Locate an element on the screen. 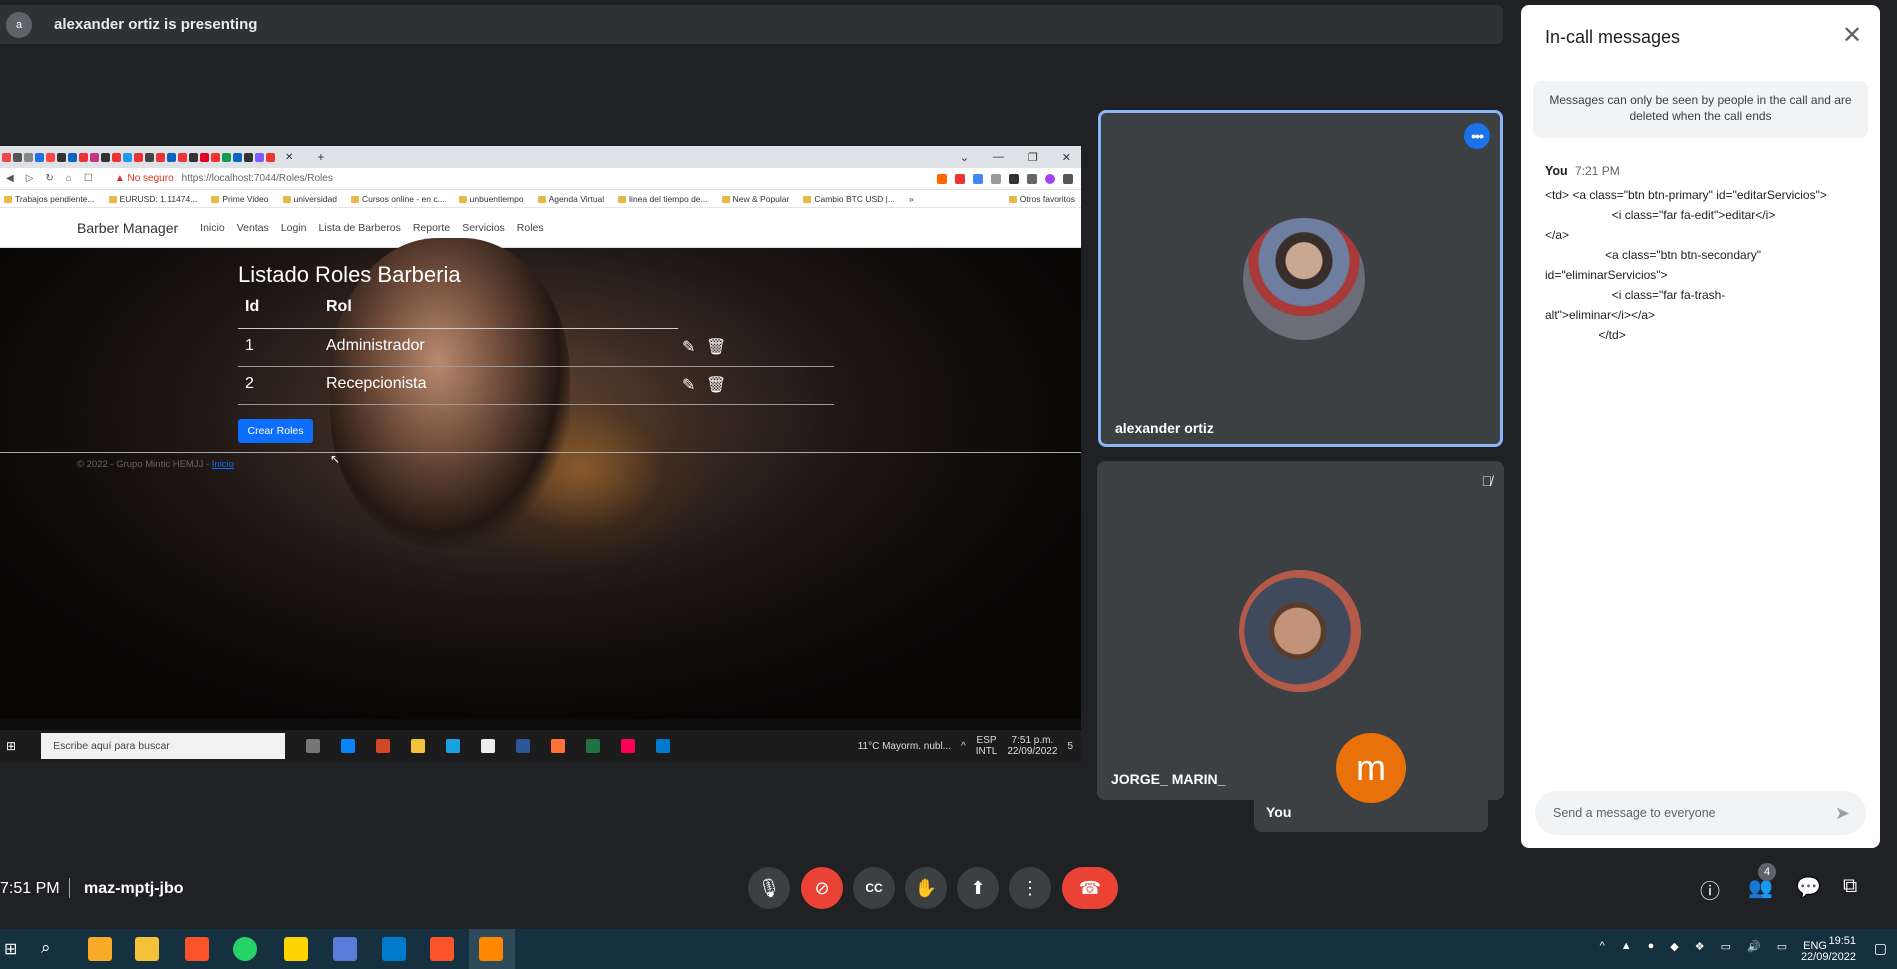 This screenshot has height=969, width=1897. word-icon is located at coordinates (523, 746).